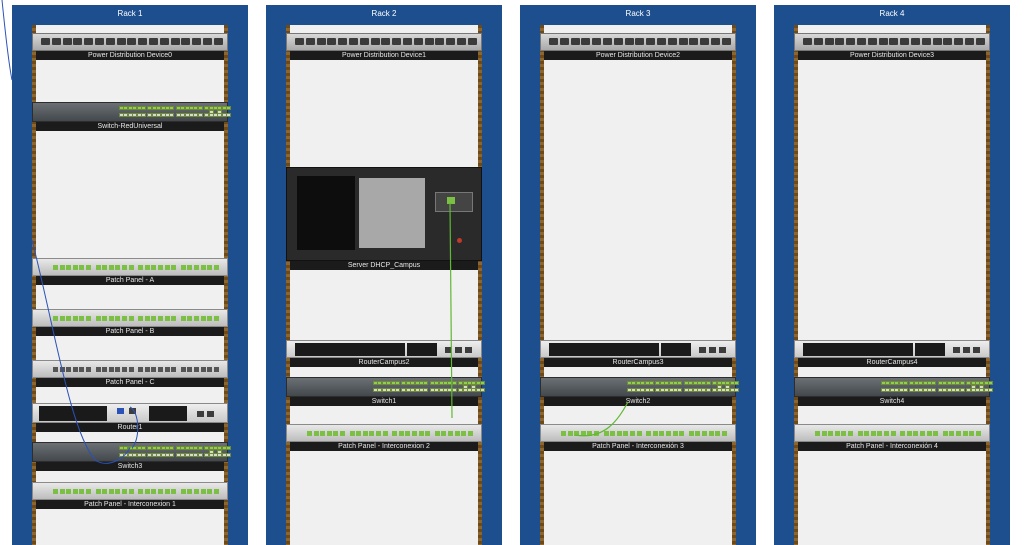 The height and width of the screenshot is (545, 1026). Describe the element at coordinates (120, 411) in the screenshot. I see `serial-port` at that location.